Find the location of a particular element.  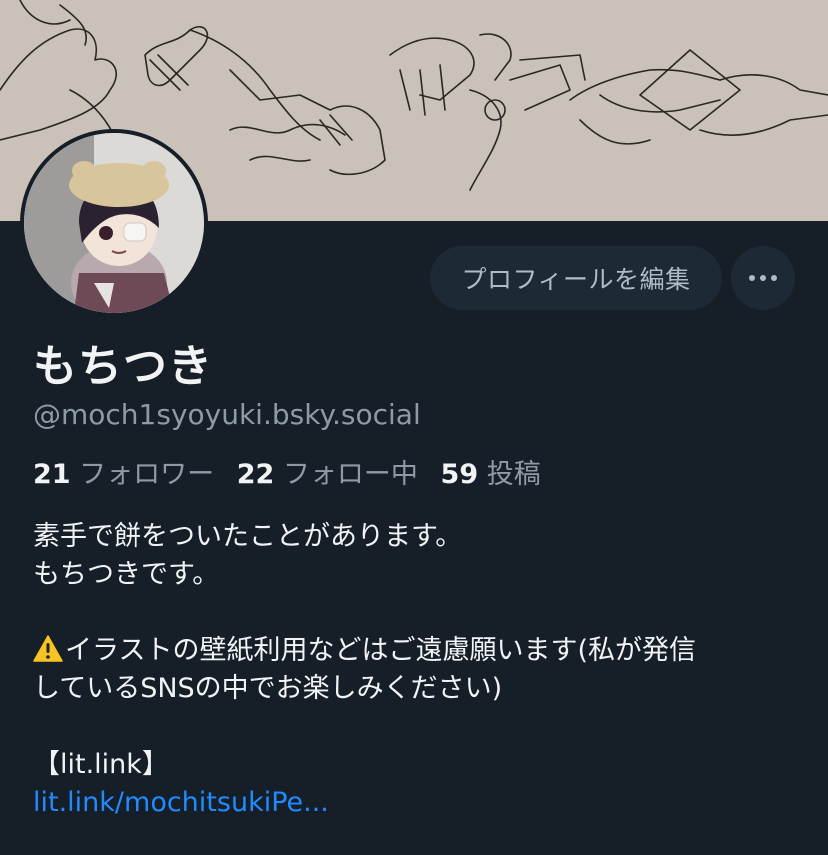

bio-warning-line: イラストの壁紙利用などはご遠慮願います(私が発信 is located at coordinates (418, 651).